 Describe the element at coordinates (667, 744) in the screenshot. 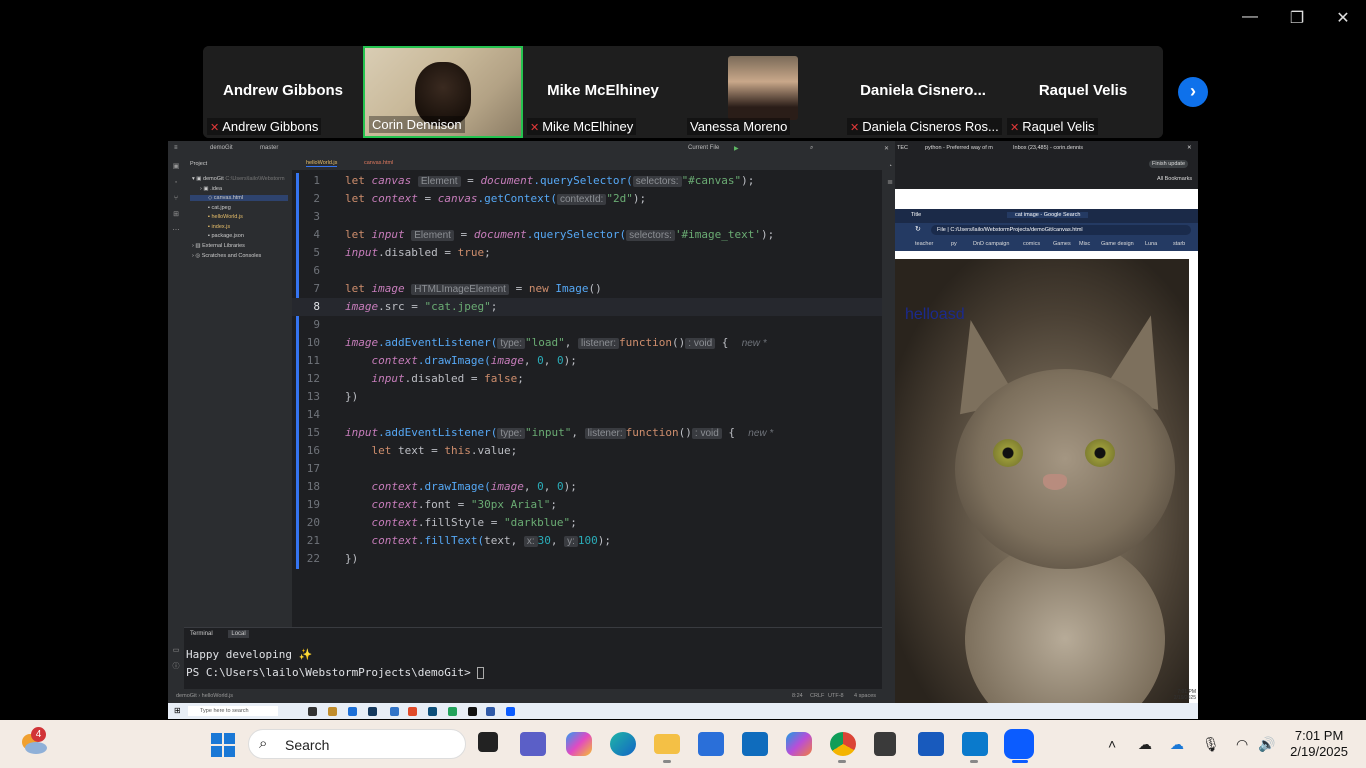

I see `file-explorer-icon` at that location.